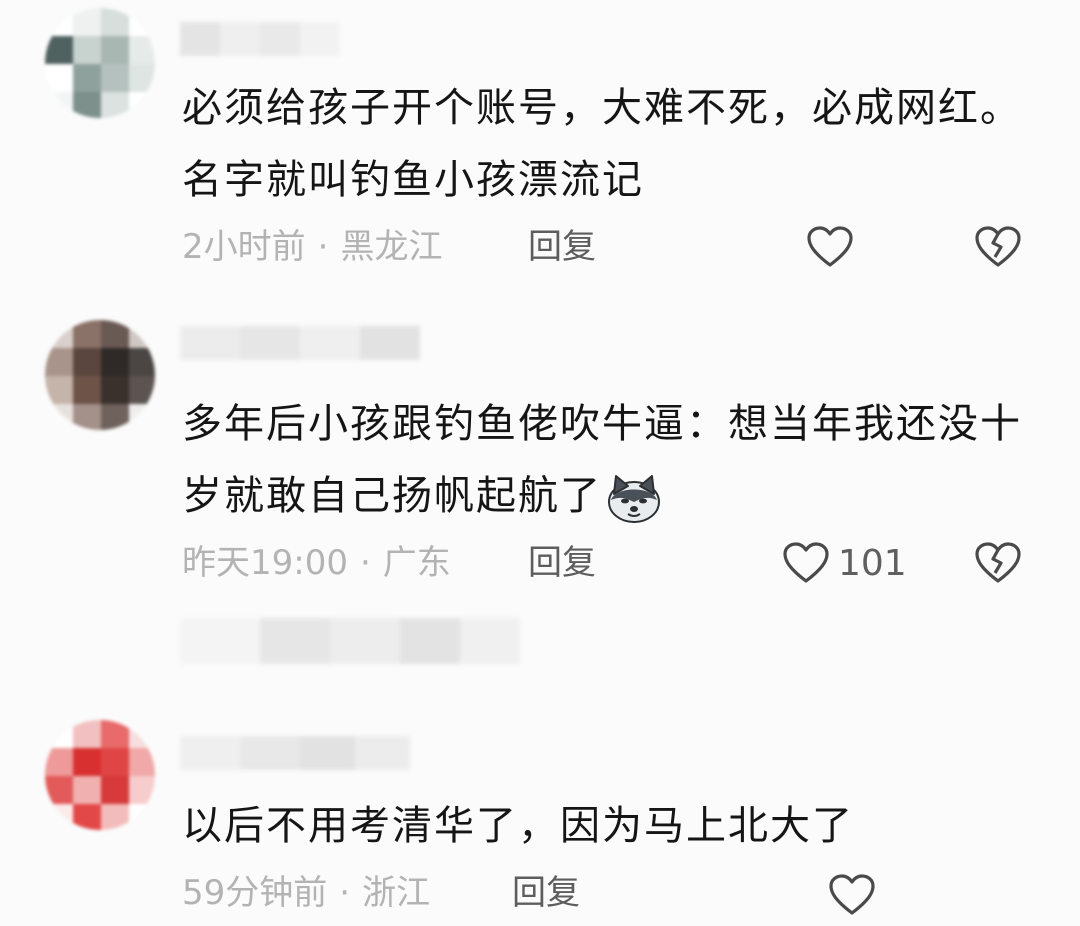 This screenshot has height=926, width=1080. I want to click on comment-text: 必须给孩子开个账号，大难不死，必成网红。名字就叫钓鱼小孩漂流记, so click(602, 144).